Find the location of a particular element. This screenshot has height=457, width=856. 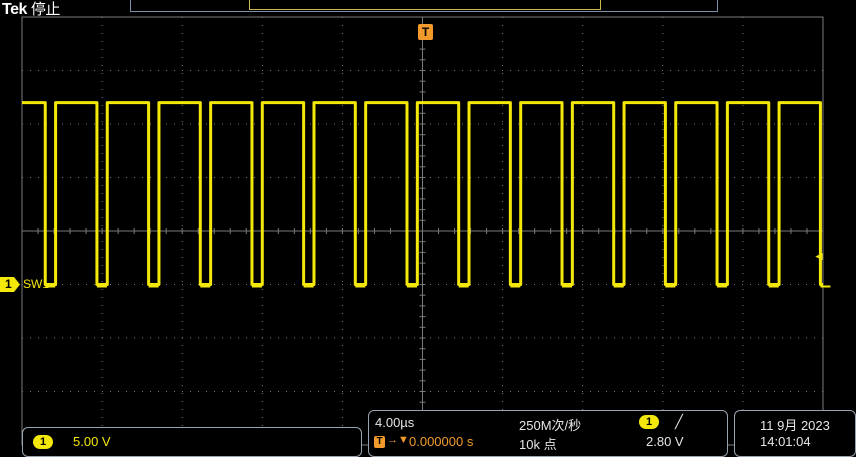

tek-logo: Tek is located at coordinates (14, 9).